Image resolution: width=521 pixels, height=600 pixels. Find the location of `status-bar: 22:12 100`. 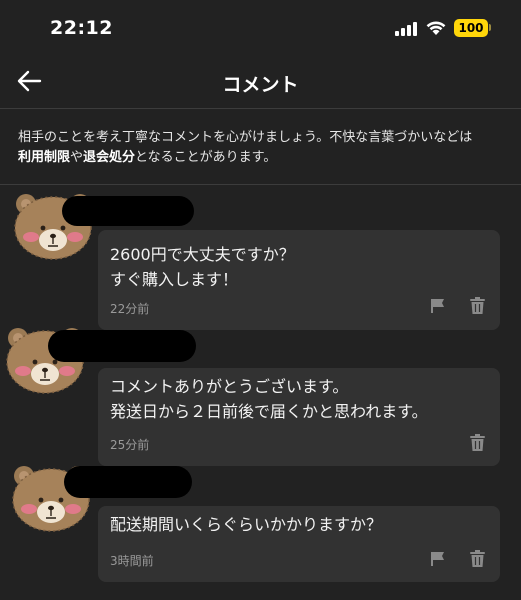

status-bar: 22:12 100 is located at coordinates (260, 29).